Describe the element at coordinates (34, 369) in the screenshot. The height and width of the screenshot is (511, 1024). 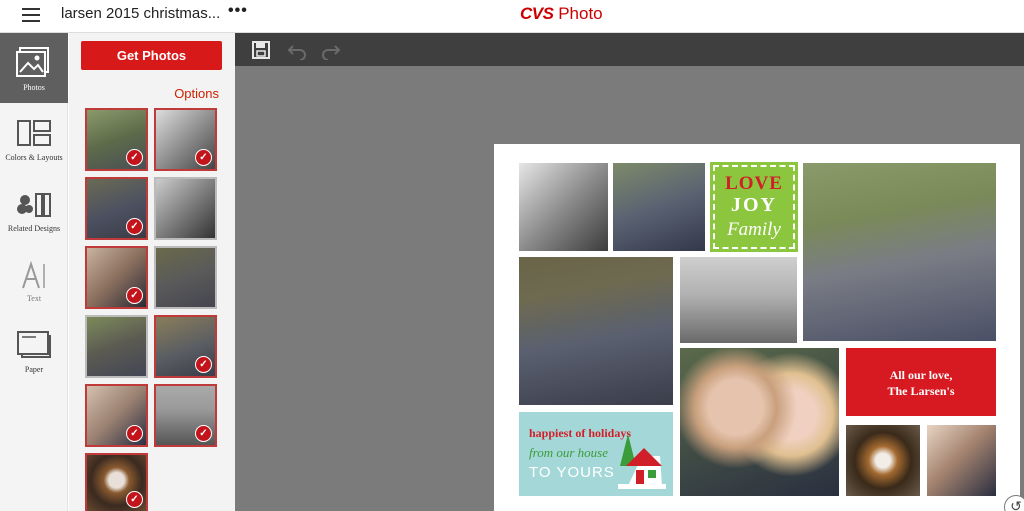
I see `rail-label-paper: Paper` at that location.